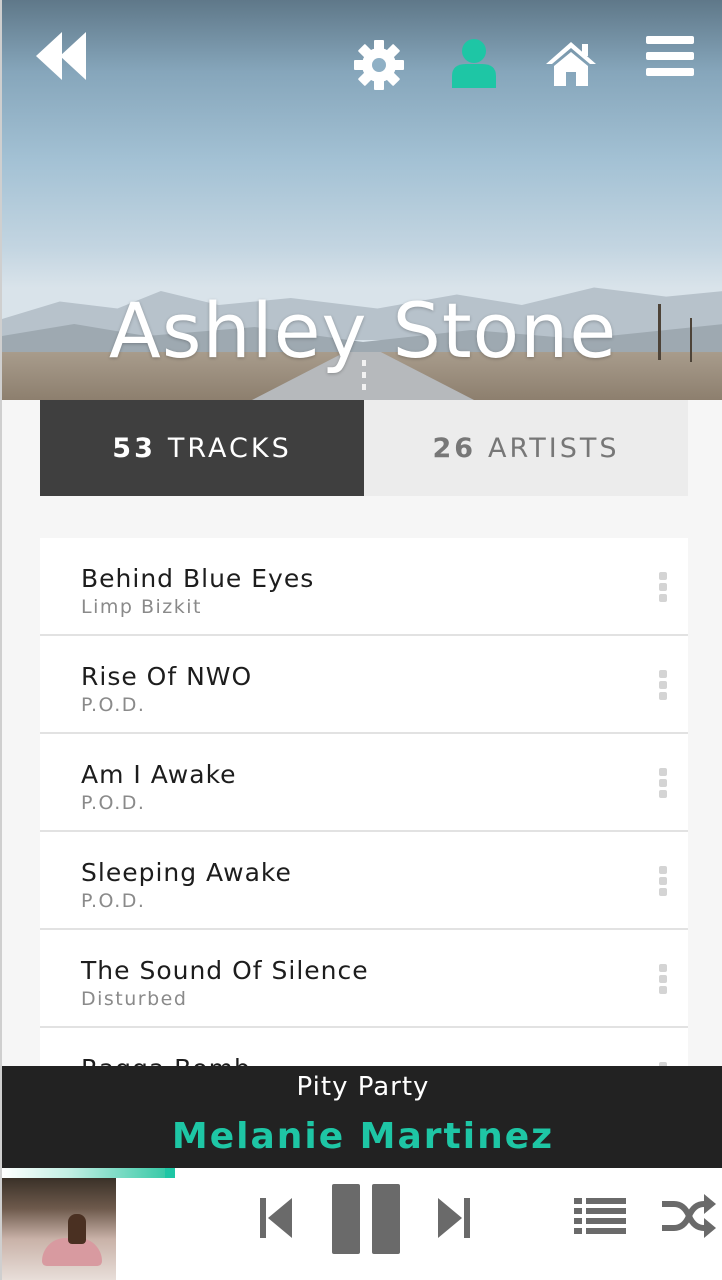 Image resolution: width=722 pixels, height=1280 pixels. What do you see at coordinates (362, 1173) in the screenshot?
I see `playback-progress-bar` at bounding box center [362, 1173].